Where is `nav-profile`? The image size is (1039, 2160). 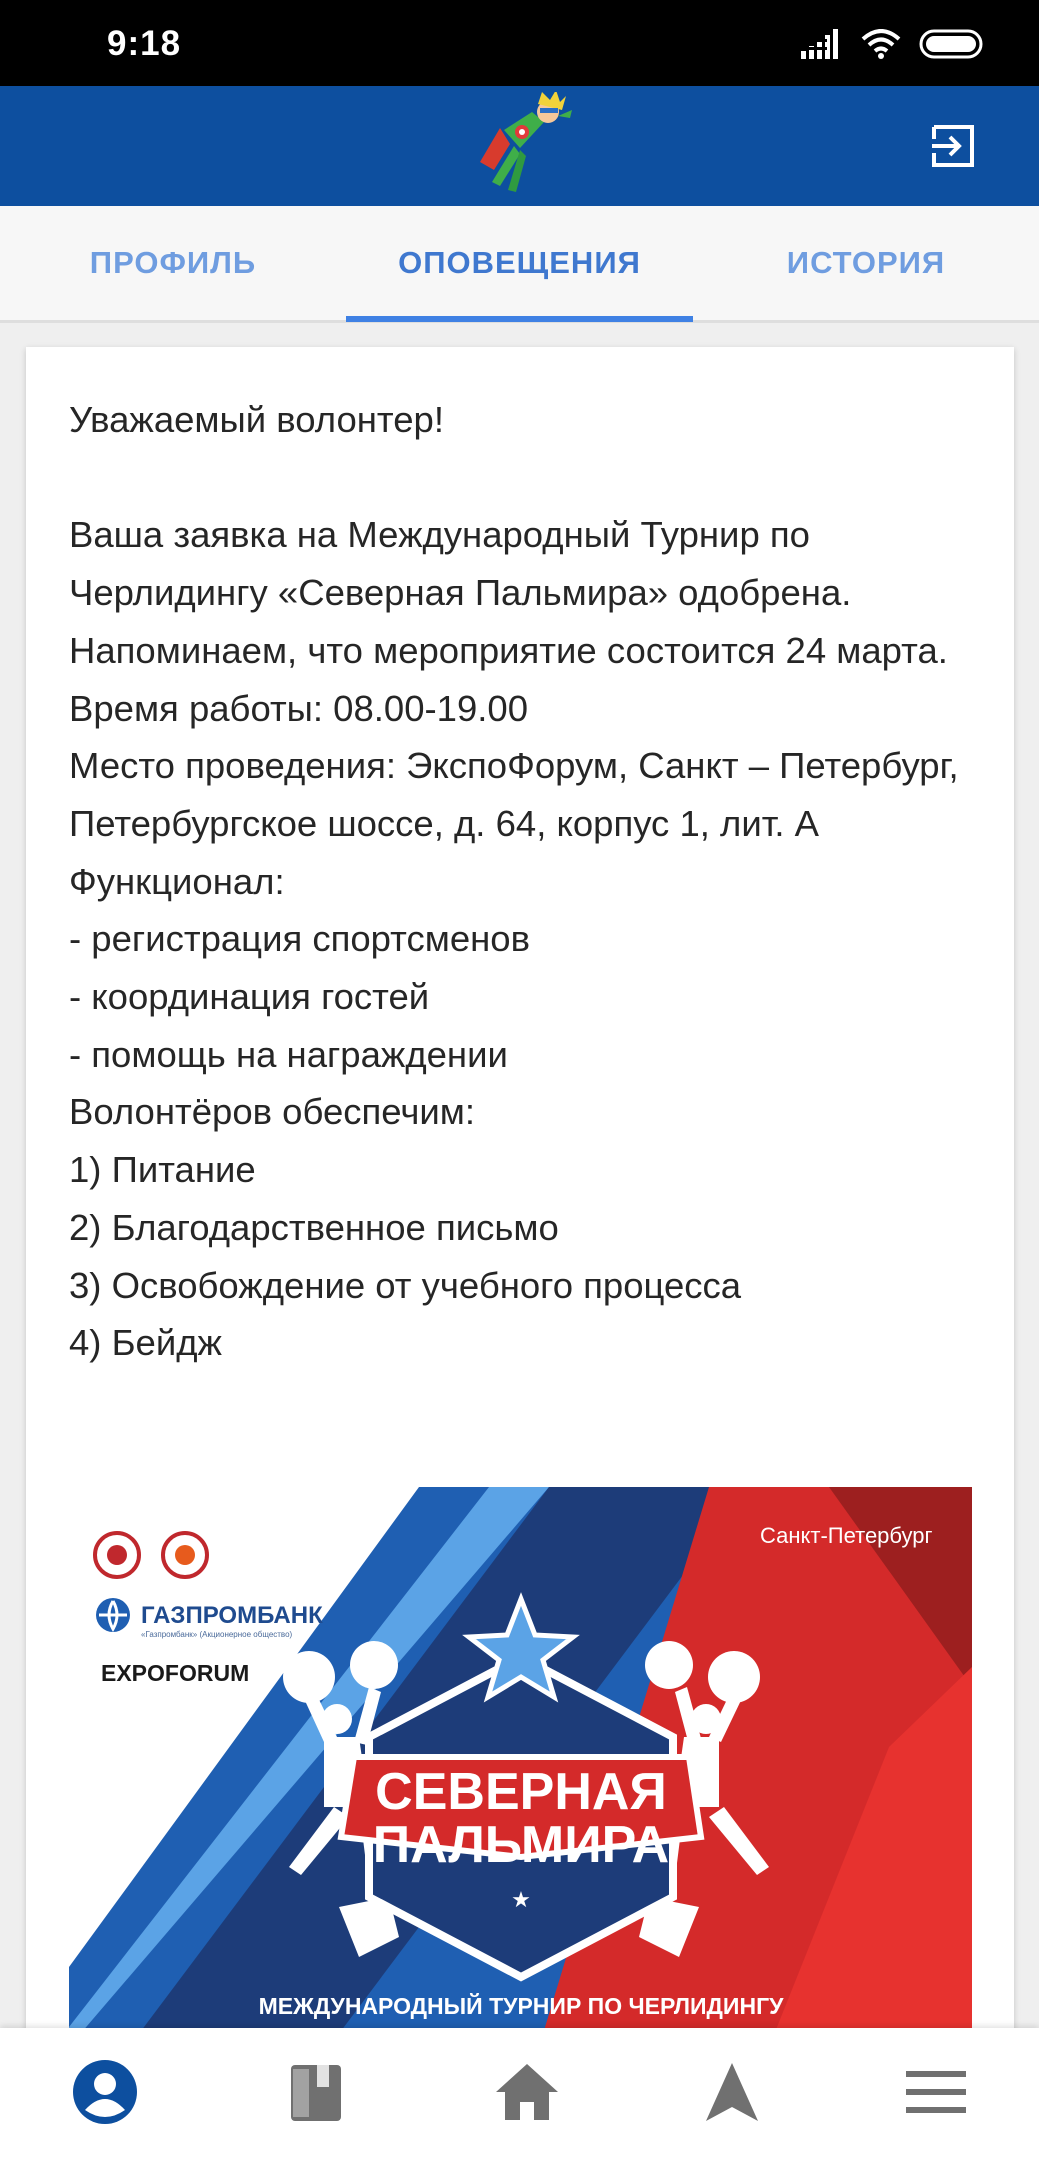 nav-profile is located at coordinates (105, 2092).